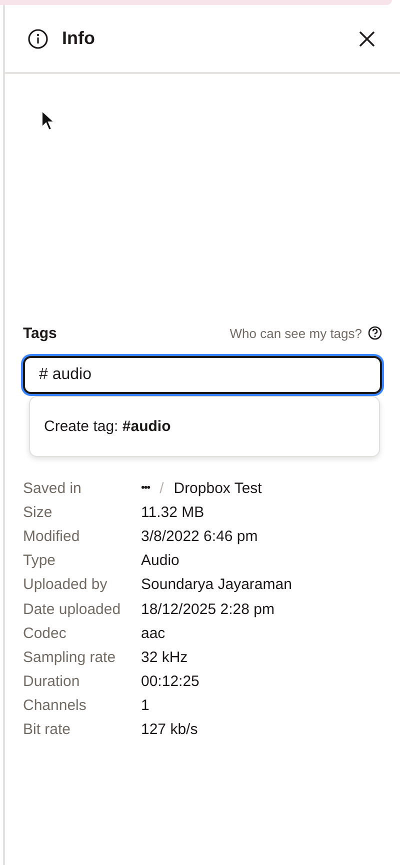  What do you see at coordinates (375, 333) in the screenshot?
I see `help-icon` at bounding box center [375, 333].